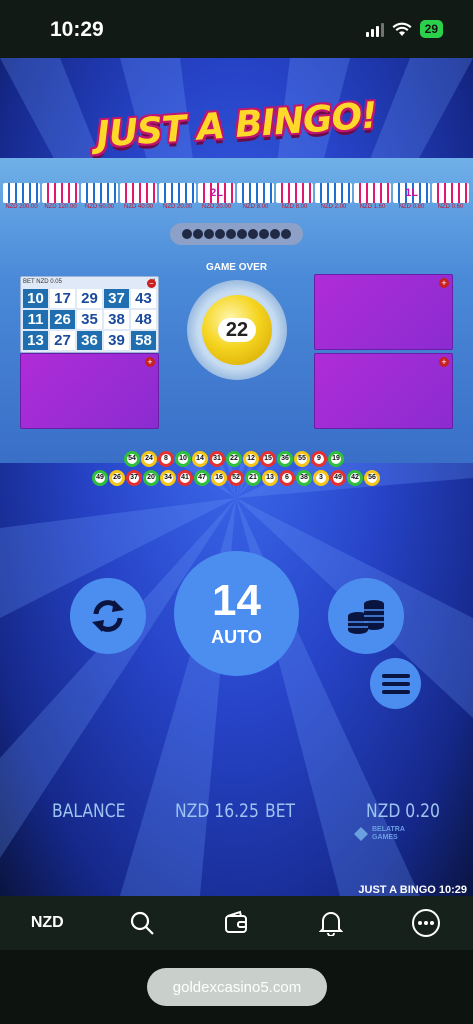 The height and width of the screenshot is (1024, 473). Describe the element at coordinates (216, 207) in the screenshot. I see `pattern-prize: NZD 20.00` at that location.